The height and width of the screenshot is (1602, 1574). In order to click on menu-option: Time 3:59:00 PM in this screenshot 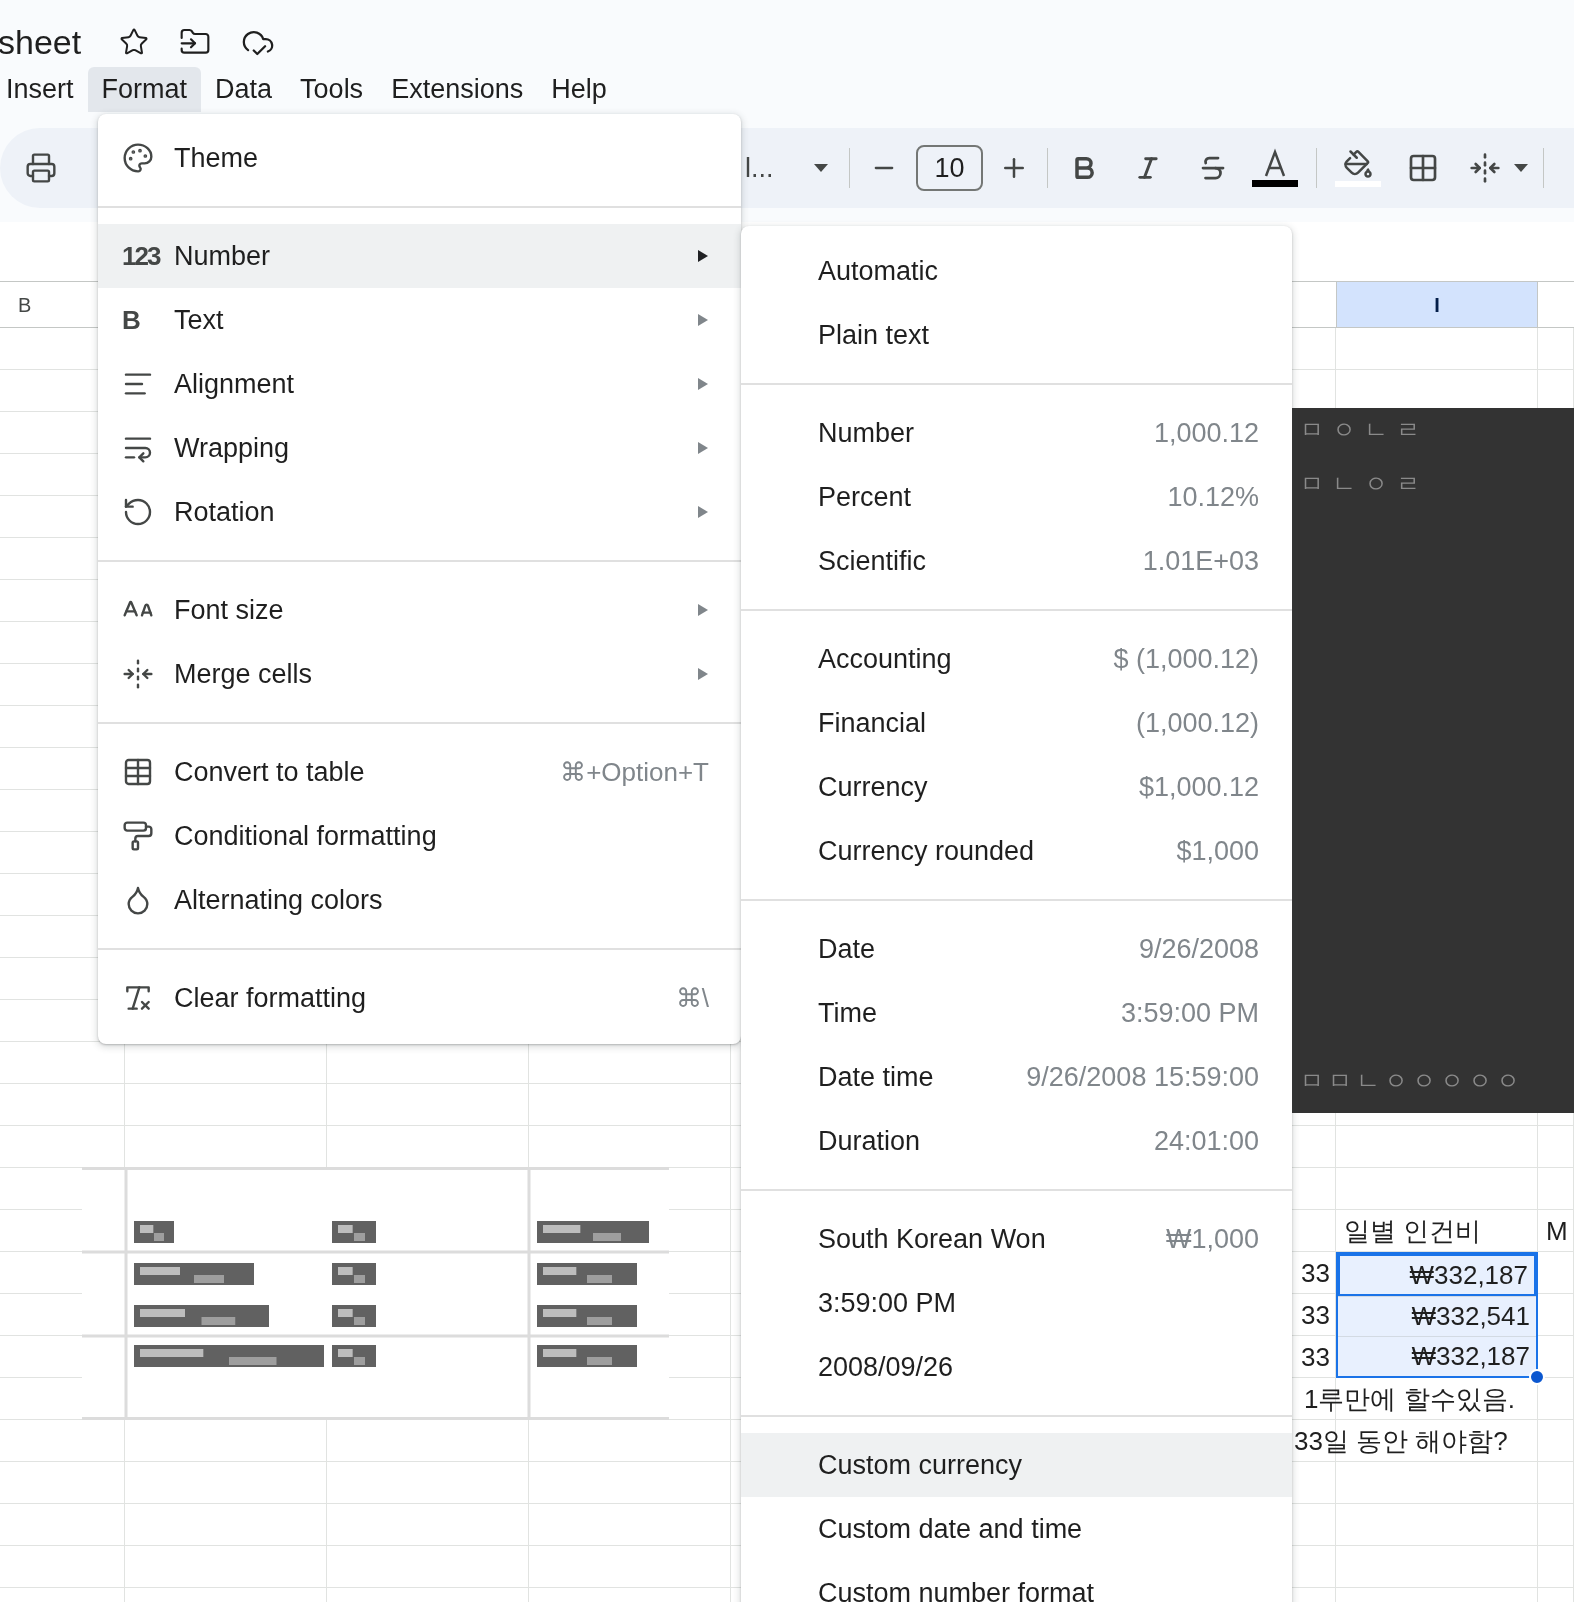, I will do `click(1016, 1013)`.